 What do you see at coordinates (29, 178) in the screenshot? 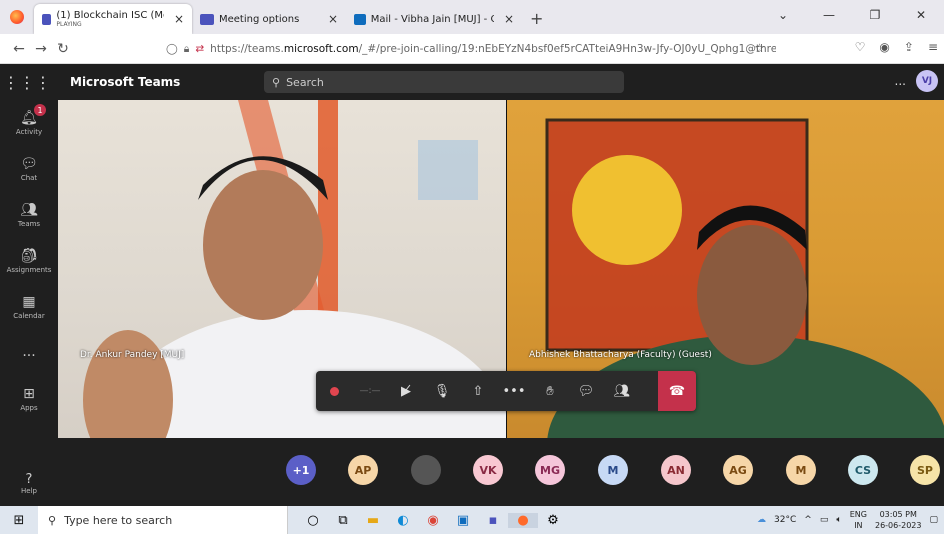
I see `rail-label: Chat` at bounding box center [29, 178].